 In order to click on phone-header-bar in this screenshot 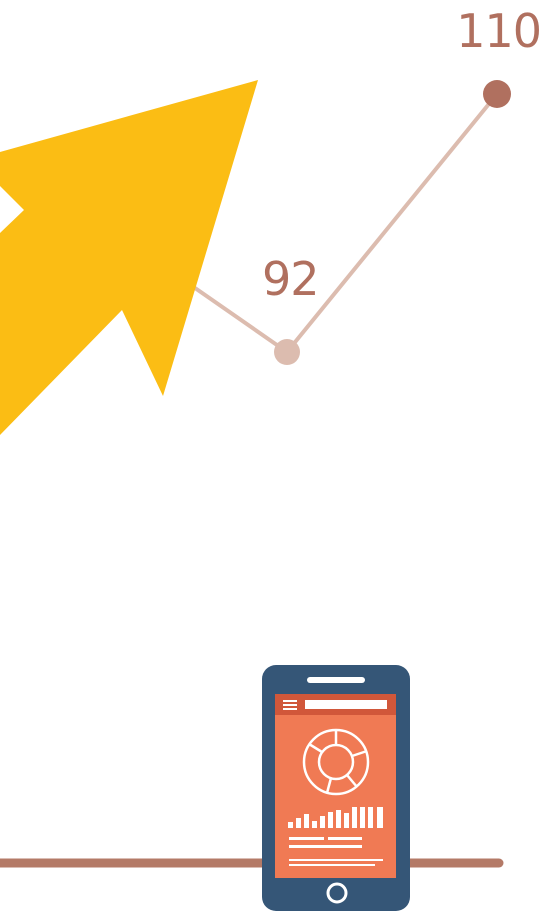, I will do `click(346, 704)`.